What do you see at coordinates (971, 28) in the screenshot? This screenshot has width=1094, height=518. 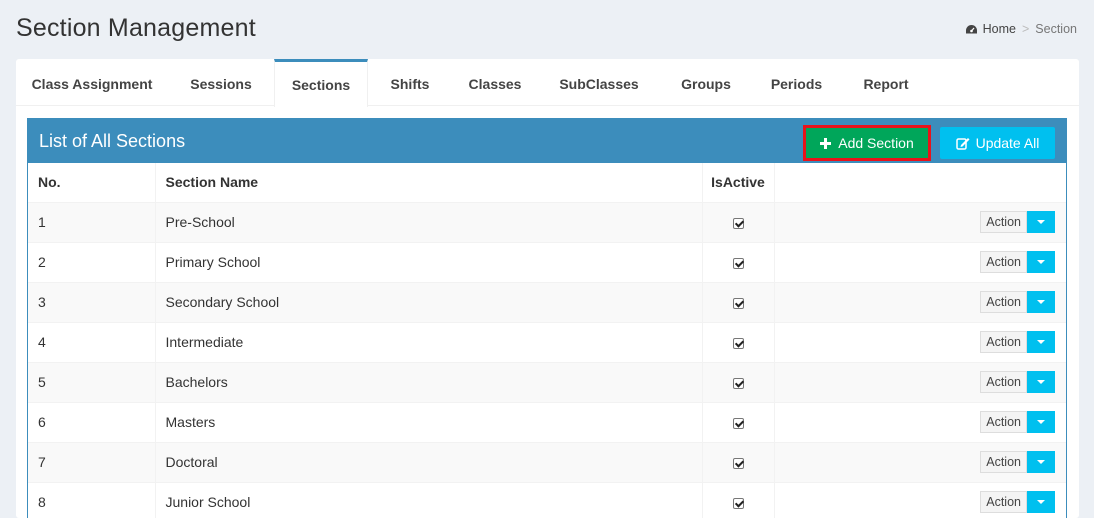 I see `dashboard-icon` at bounding box center [971, 28].